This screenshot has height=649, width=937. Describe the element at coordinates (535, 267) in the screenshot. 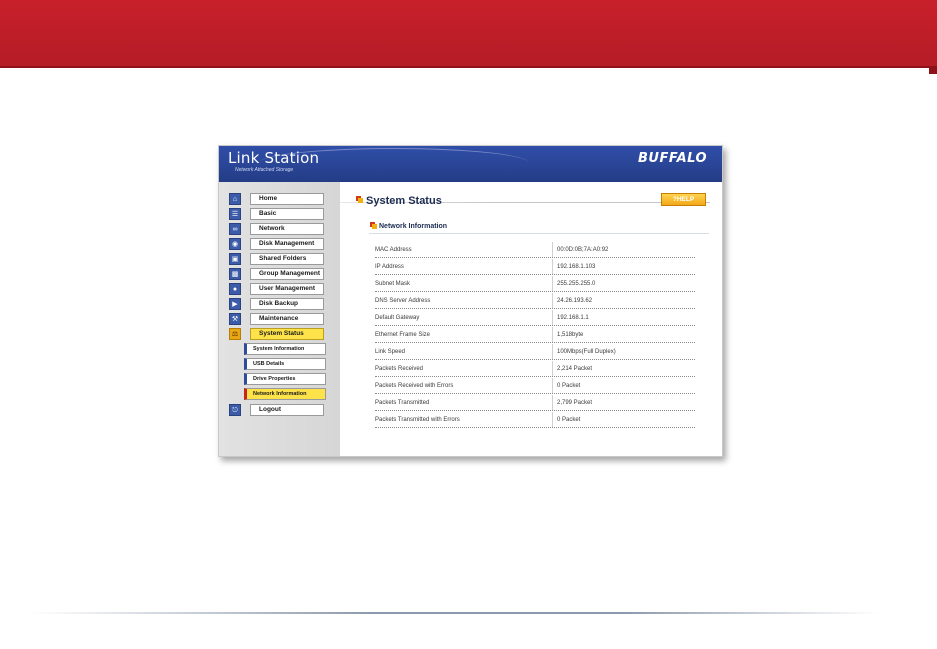

I see `table-row: IP Address 192.168.1.103` at that location.